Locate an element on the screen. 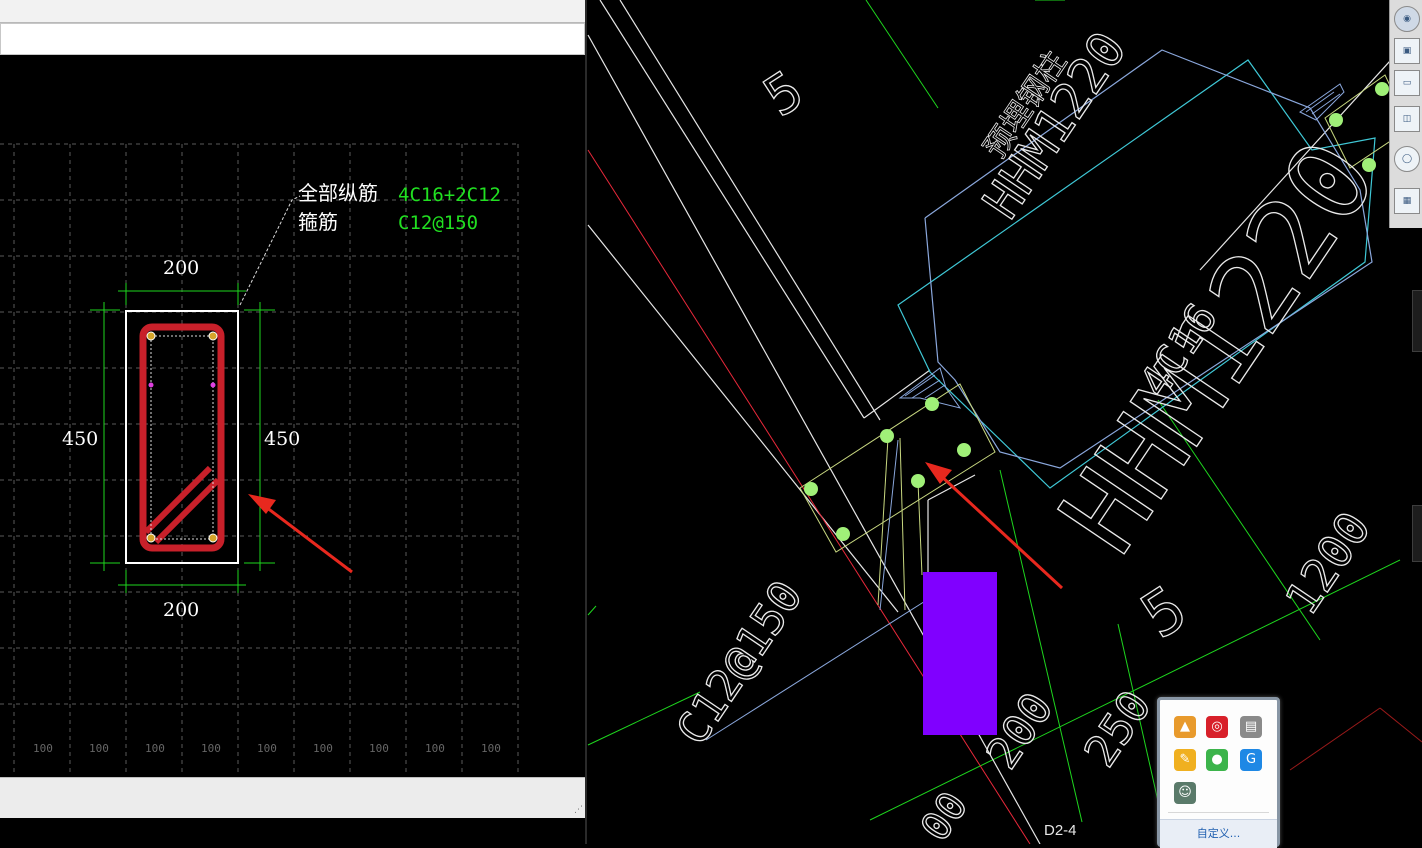  dim-200: 200 is located at coordinates (1020, 731).